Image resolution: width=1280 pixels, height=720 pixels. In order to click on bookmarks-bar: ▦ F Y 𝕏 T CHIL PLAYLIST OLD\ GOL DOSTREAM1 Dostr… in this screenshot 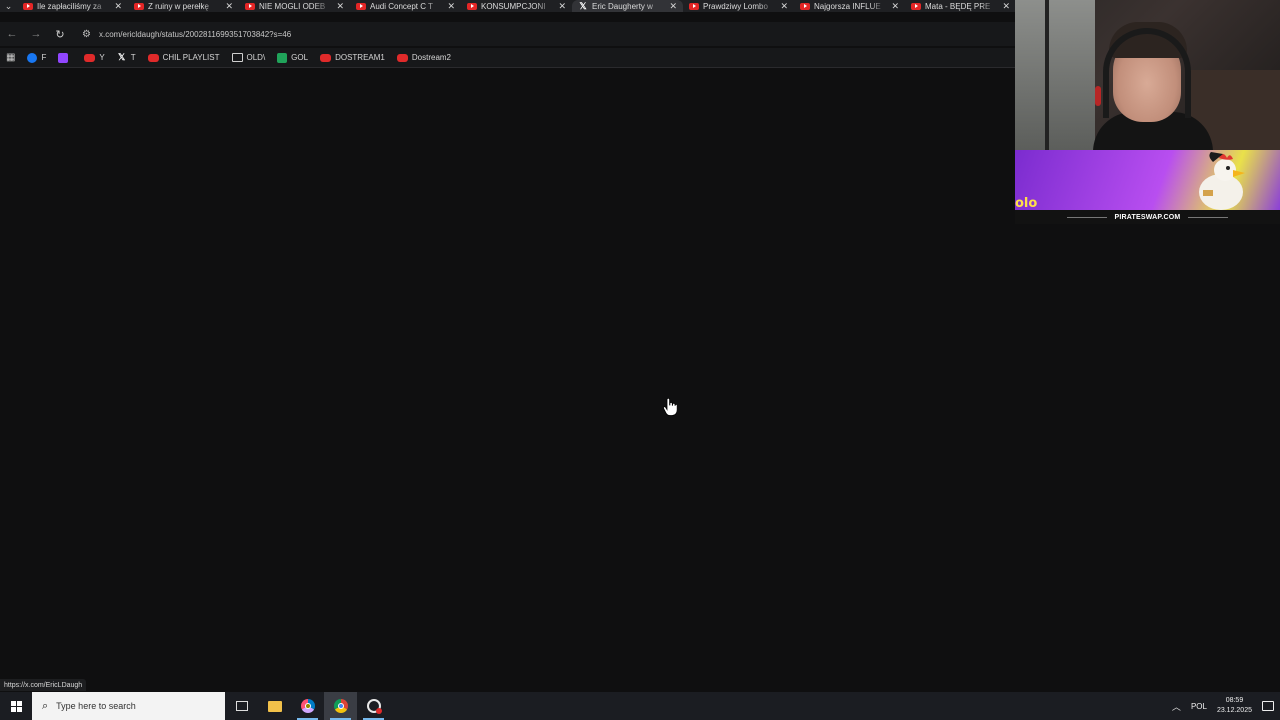, I will do `click(508, 58)`.